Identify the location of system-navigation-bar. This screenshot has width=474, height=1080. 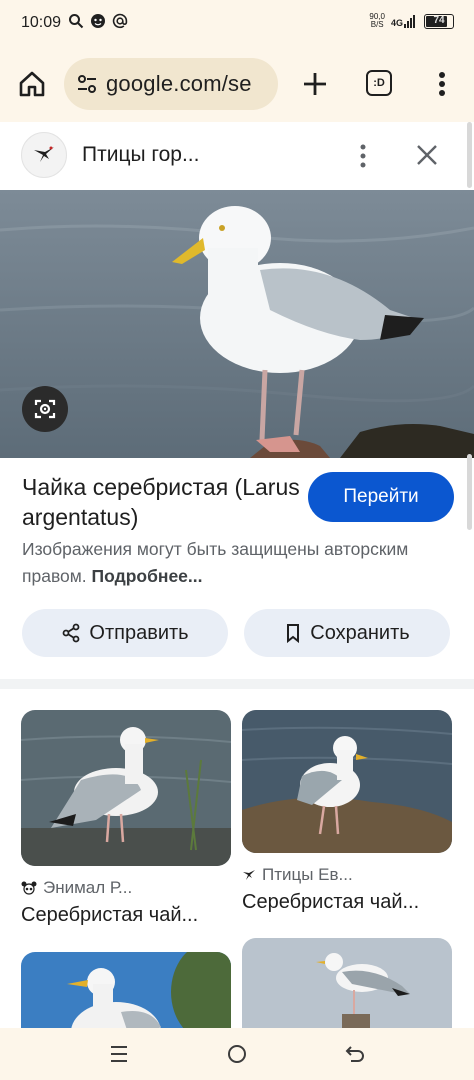
(237, 1054).